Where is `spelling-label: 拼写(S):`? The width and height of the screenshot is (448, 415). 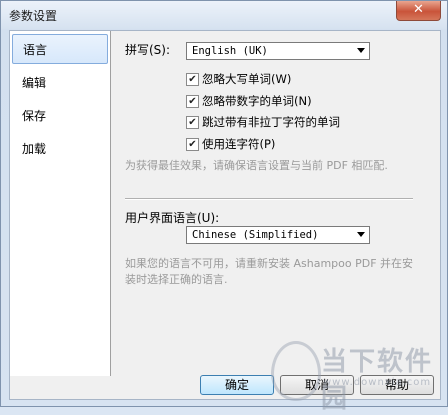 spelling-label: 拼写(S): is located at coordinates (148, 50).